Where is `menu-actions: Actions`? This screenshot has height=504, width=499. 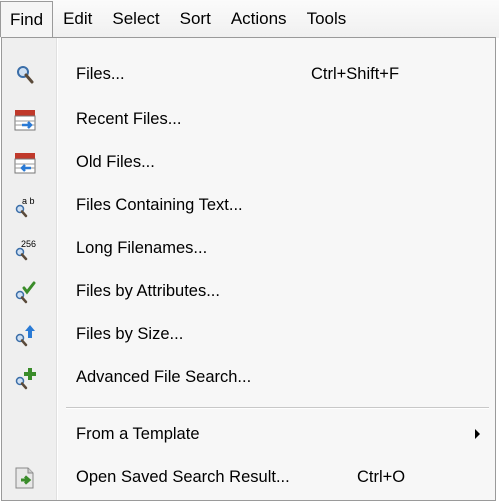 menu-actions: Actions is located at coordinates (259, 19).